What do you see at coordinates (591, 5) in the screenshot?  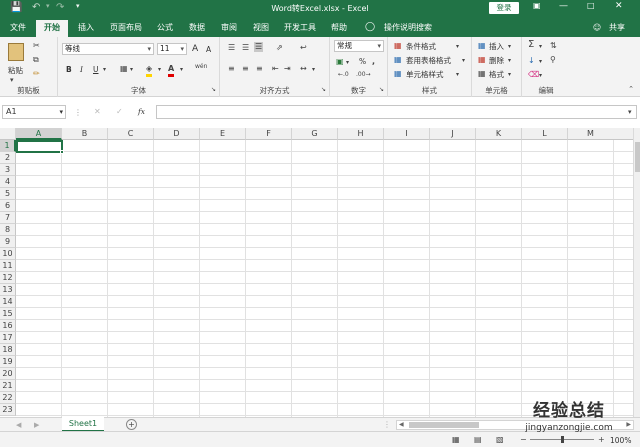 I see `maximize-icon: □` at bounding box center [591, 5].